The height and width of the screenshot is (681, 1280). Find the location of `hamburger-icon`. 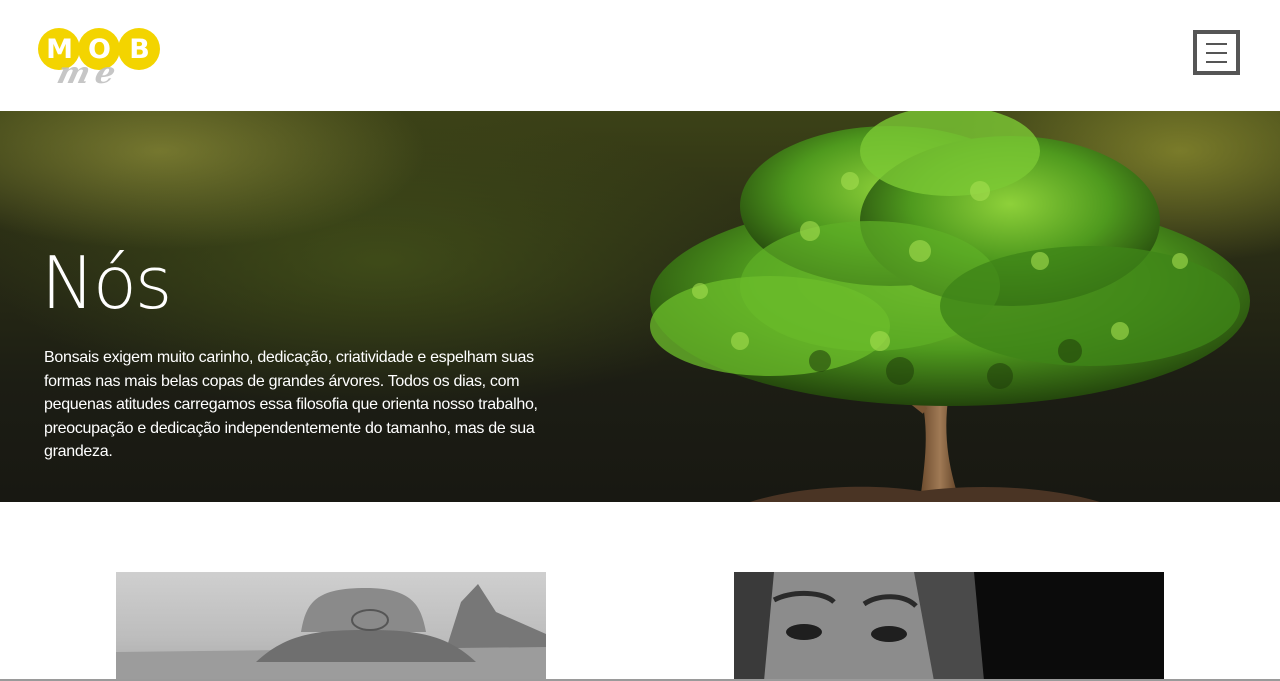

hamburger-icon is located at coordinates (1216, 43).